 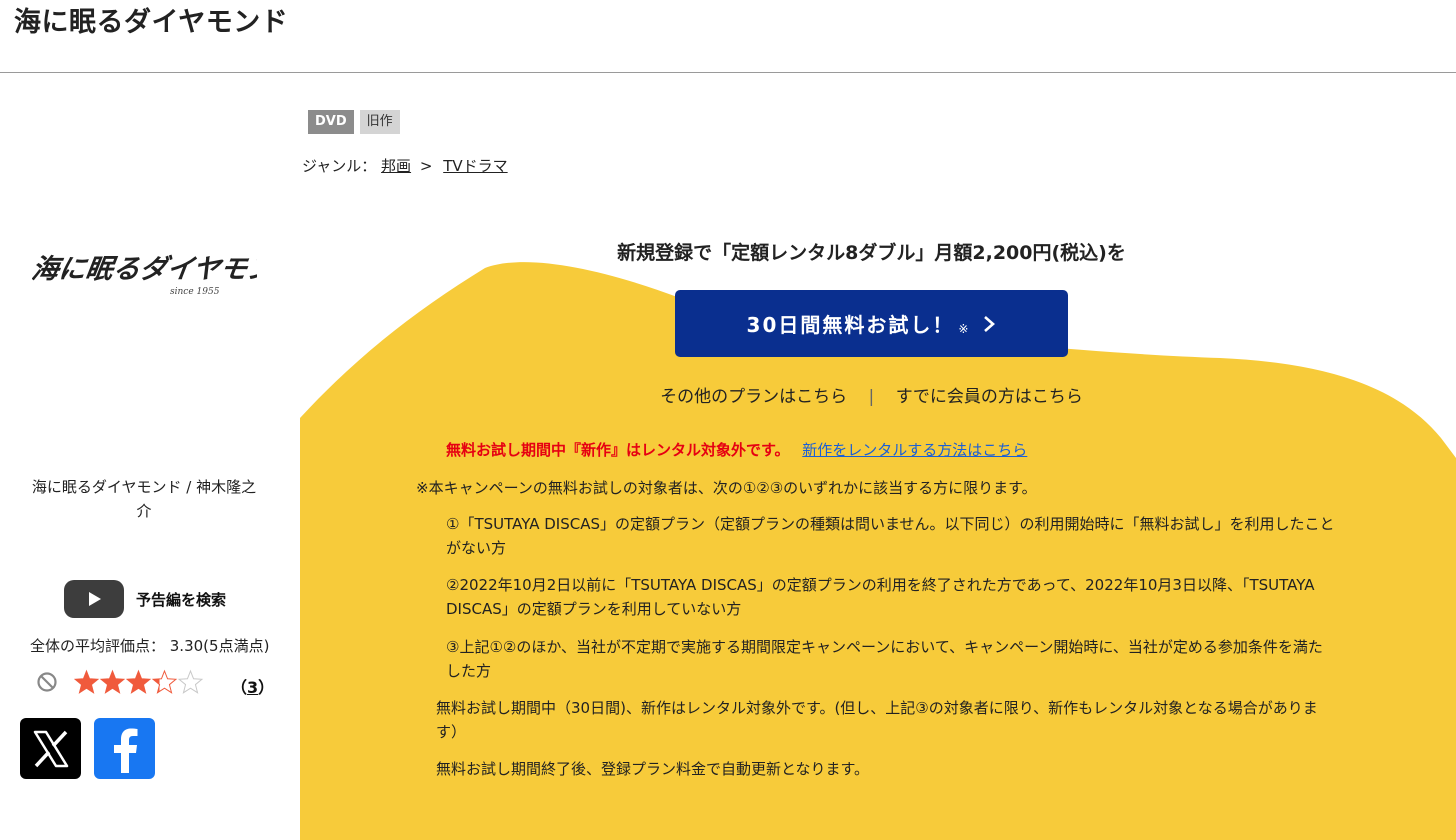 I want to click on star-rating, so click(x=139, y=681).